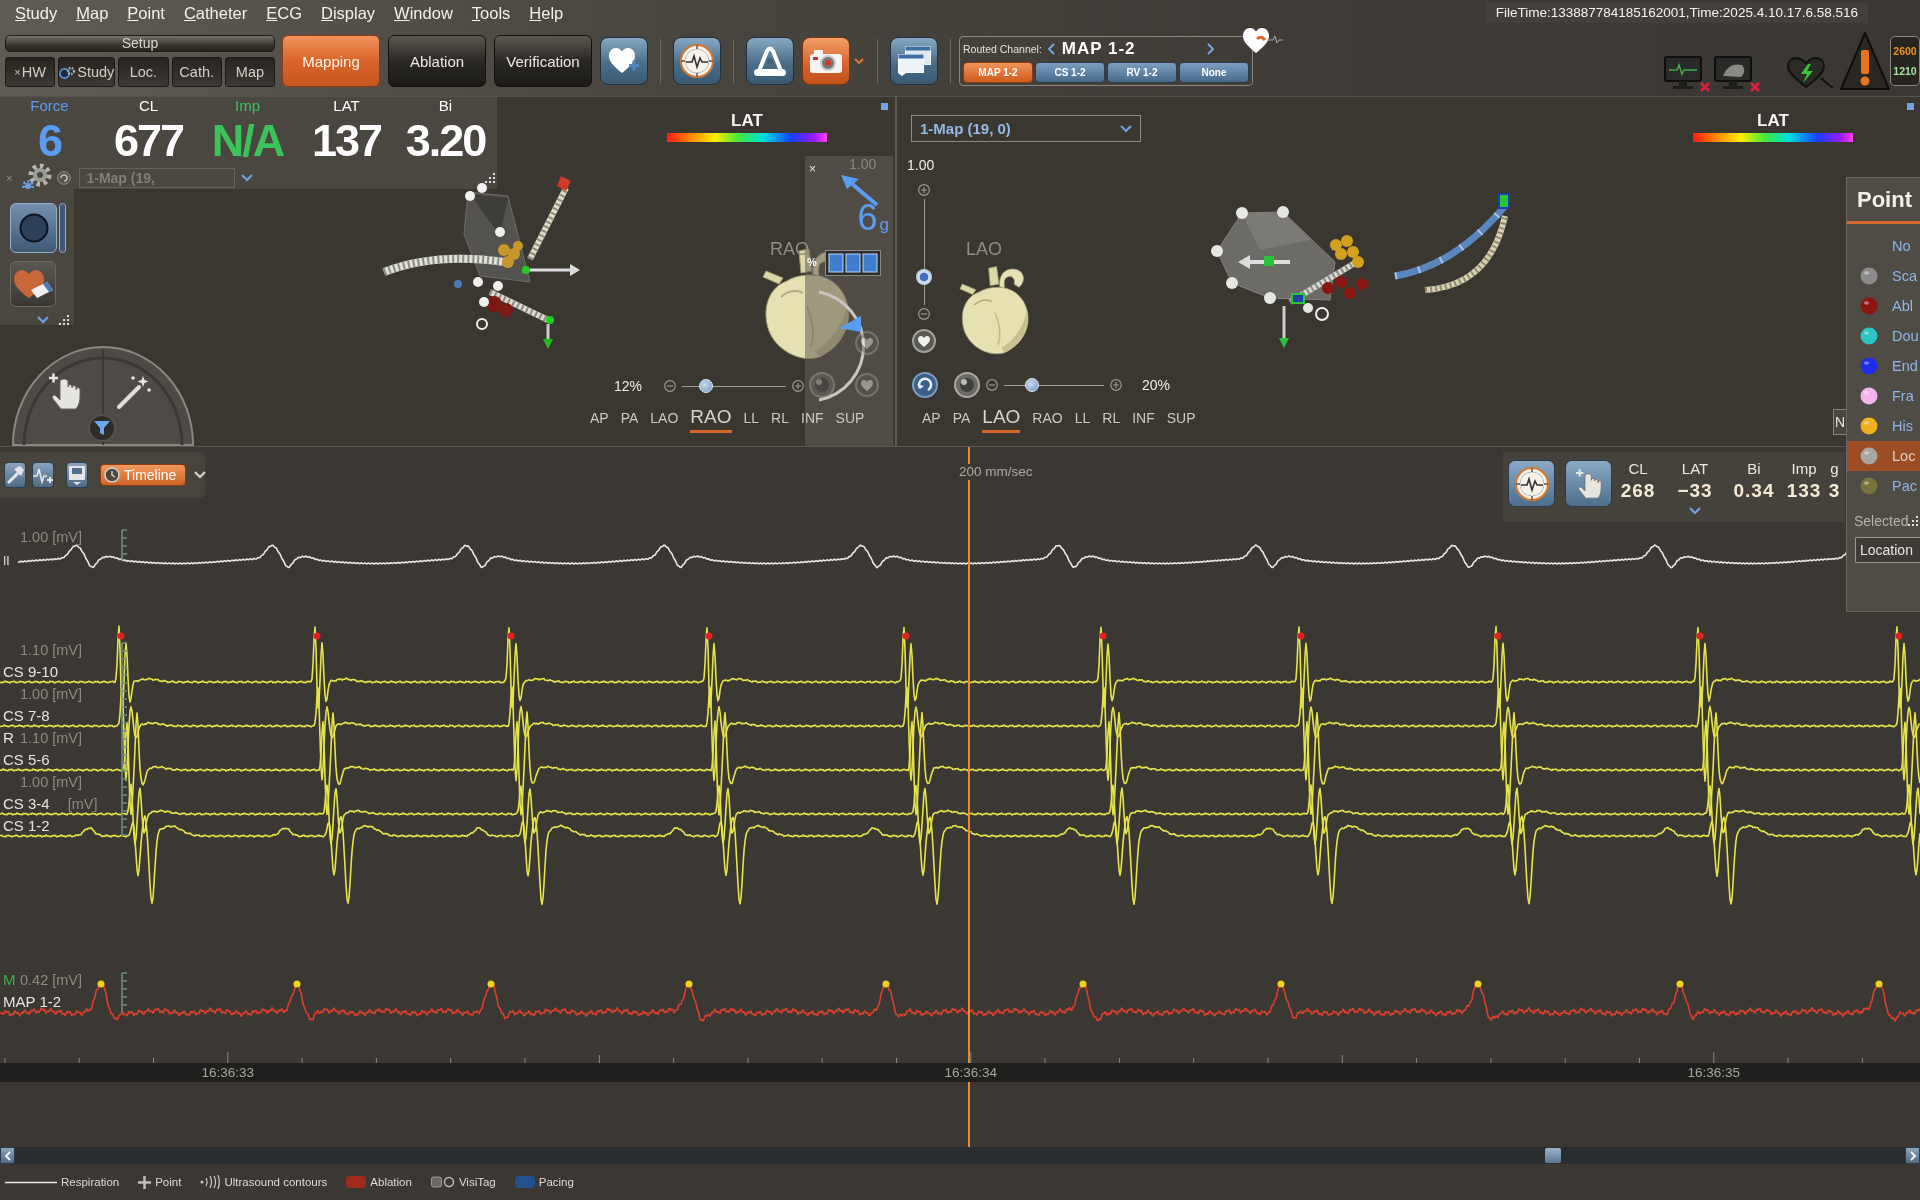  I want to click on reading-value: 3, so click(1834, 491).